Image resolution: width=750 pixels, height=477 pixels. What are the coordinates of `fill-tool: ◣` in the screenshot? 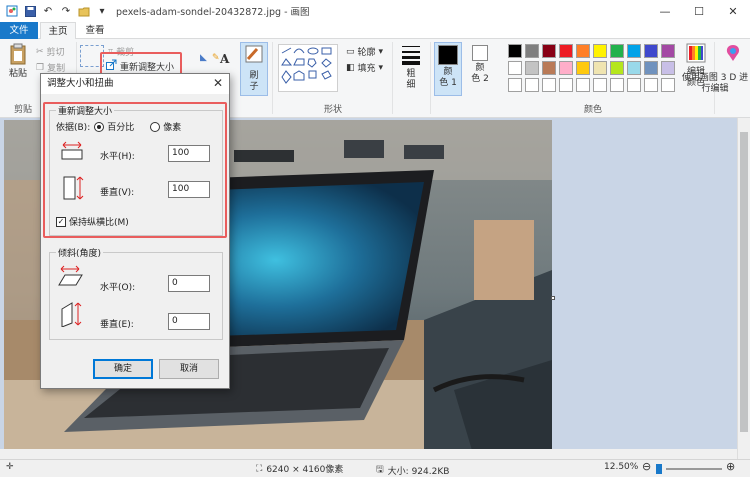 It's located at (203, 58).